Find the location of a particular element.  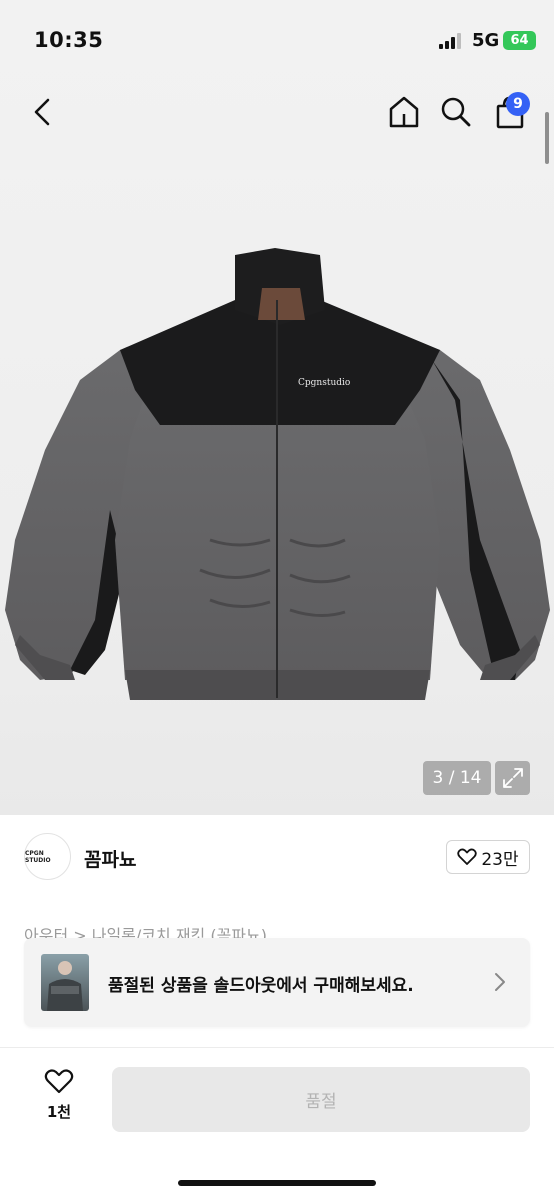

wishlist-count: 1천 is located at coordinates (59, 1112).